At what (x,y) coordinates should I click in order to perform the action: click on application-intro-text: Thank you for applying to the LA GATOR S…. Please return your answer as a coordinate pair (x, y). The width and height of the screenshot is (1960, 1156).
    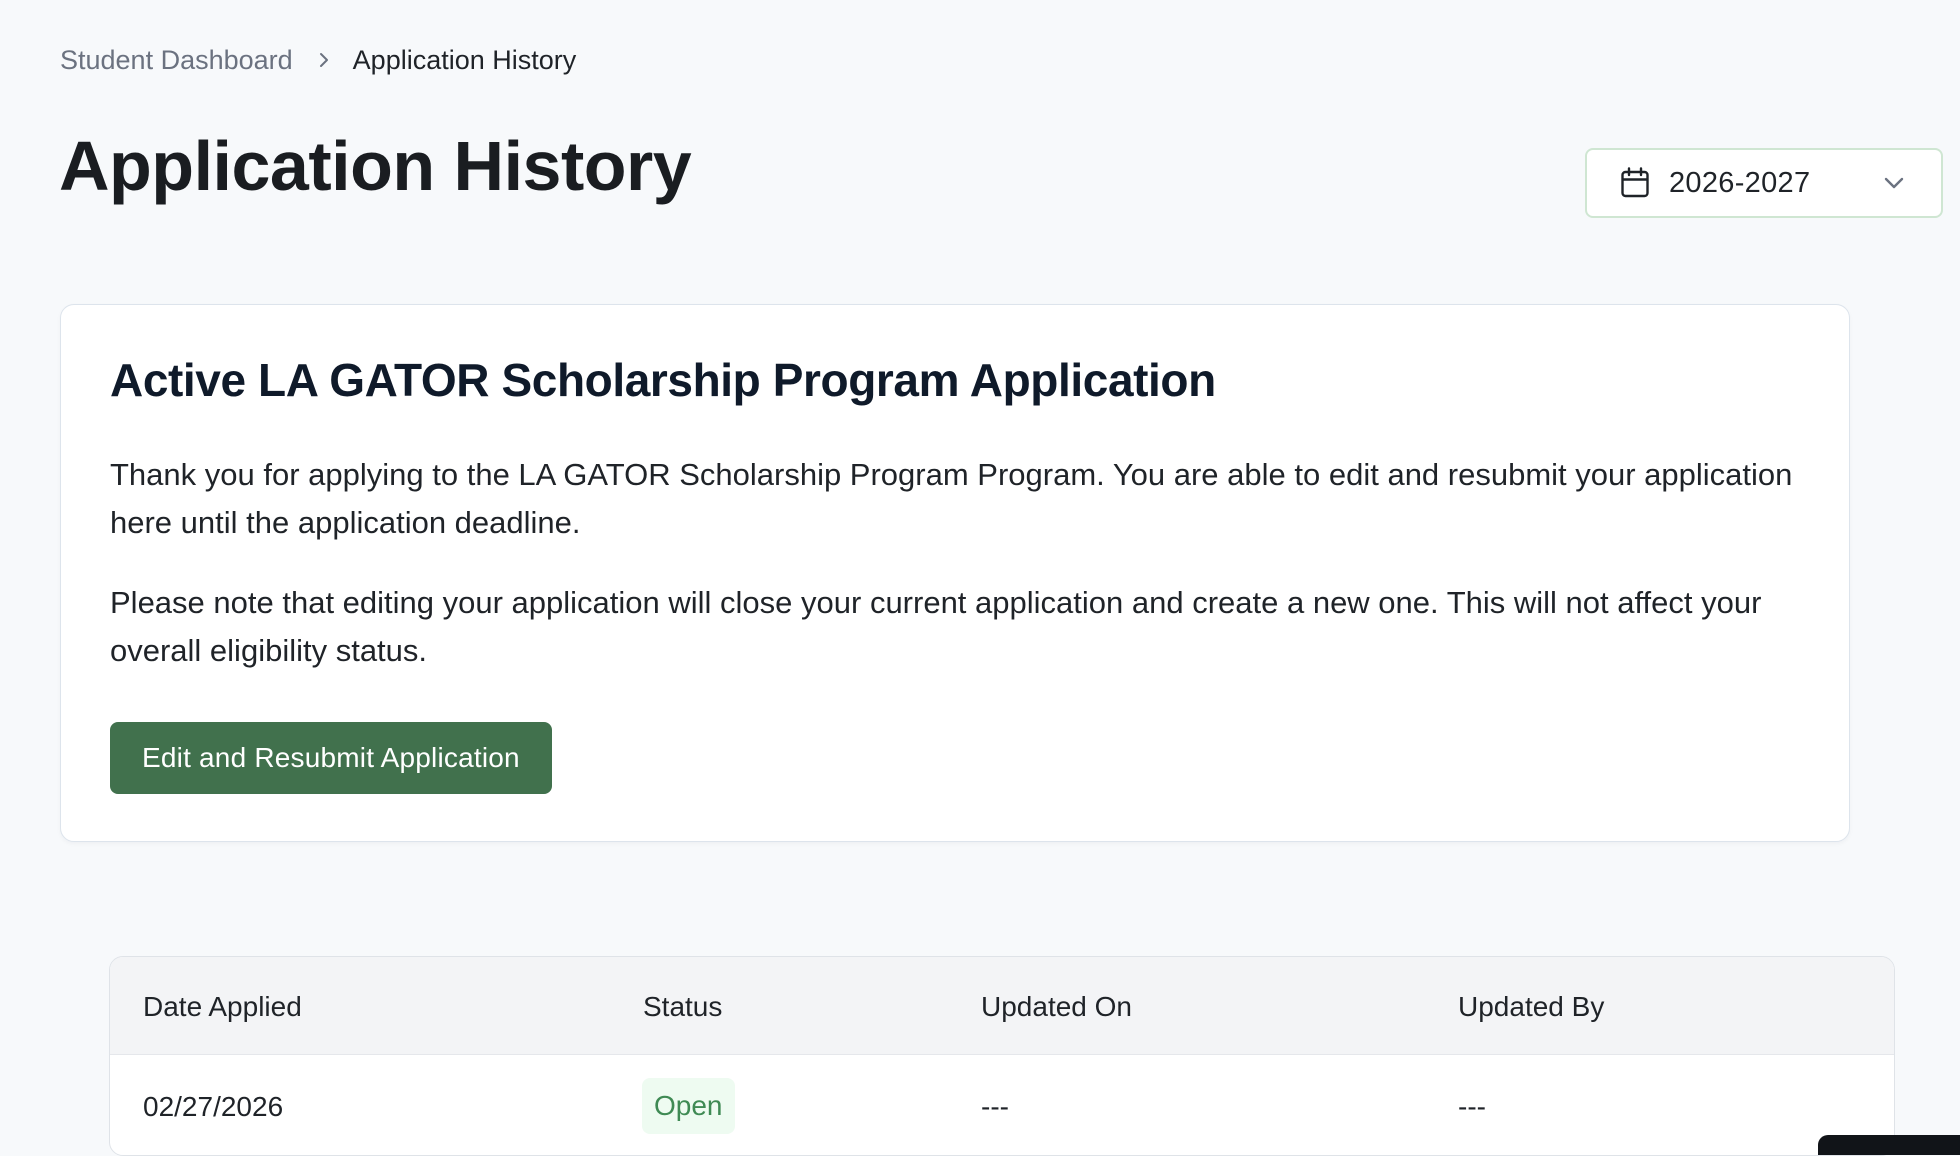
    Looking at the image, I should click on (951, 498).